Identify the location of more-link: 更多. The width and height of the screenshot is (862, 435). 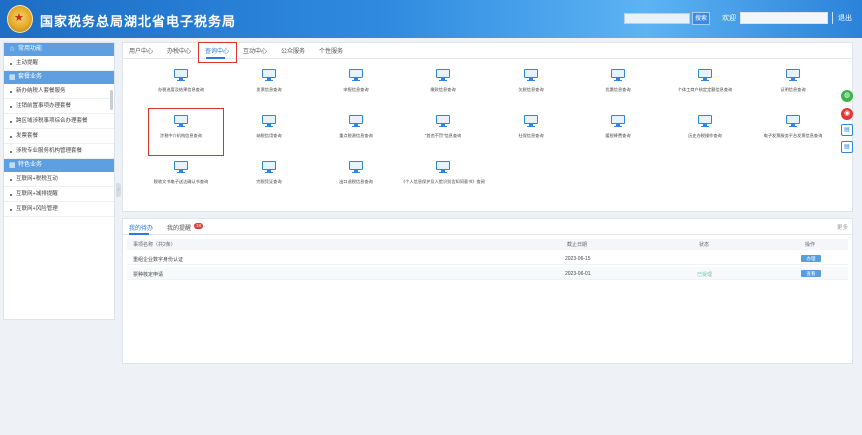
(842, 227).